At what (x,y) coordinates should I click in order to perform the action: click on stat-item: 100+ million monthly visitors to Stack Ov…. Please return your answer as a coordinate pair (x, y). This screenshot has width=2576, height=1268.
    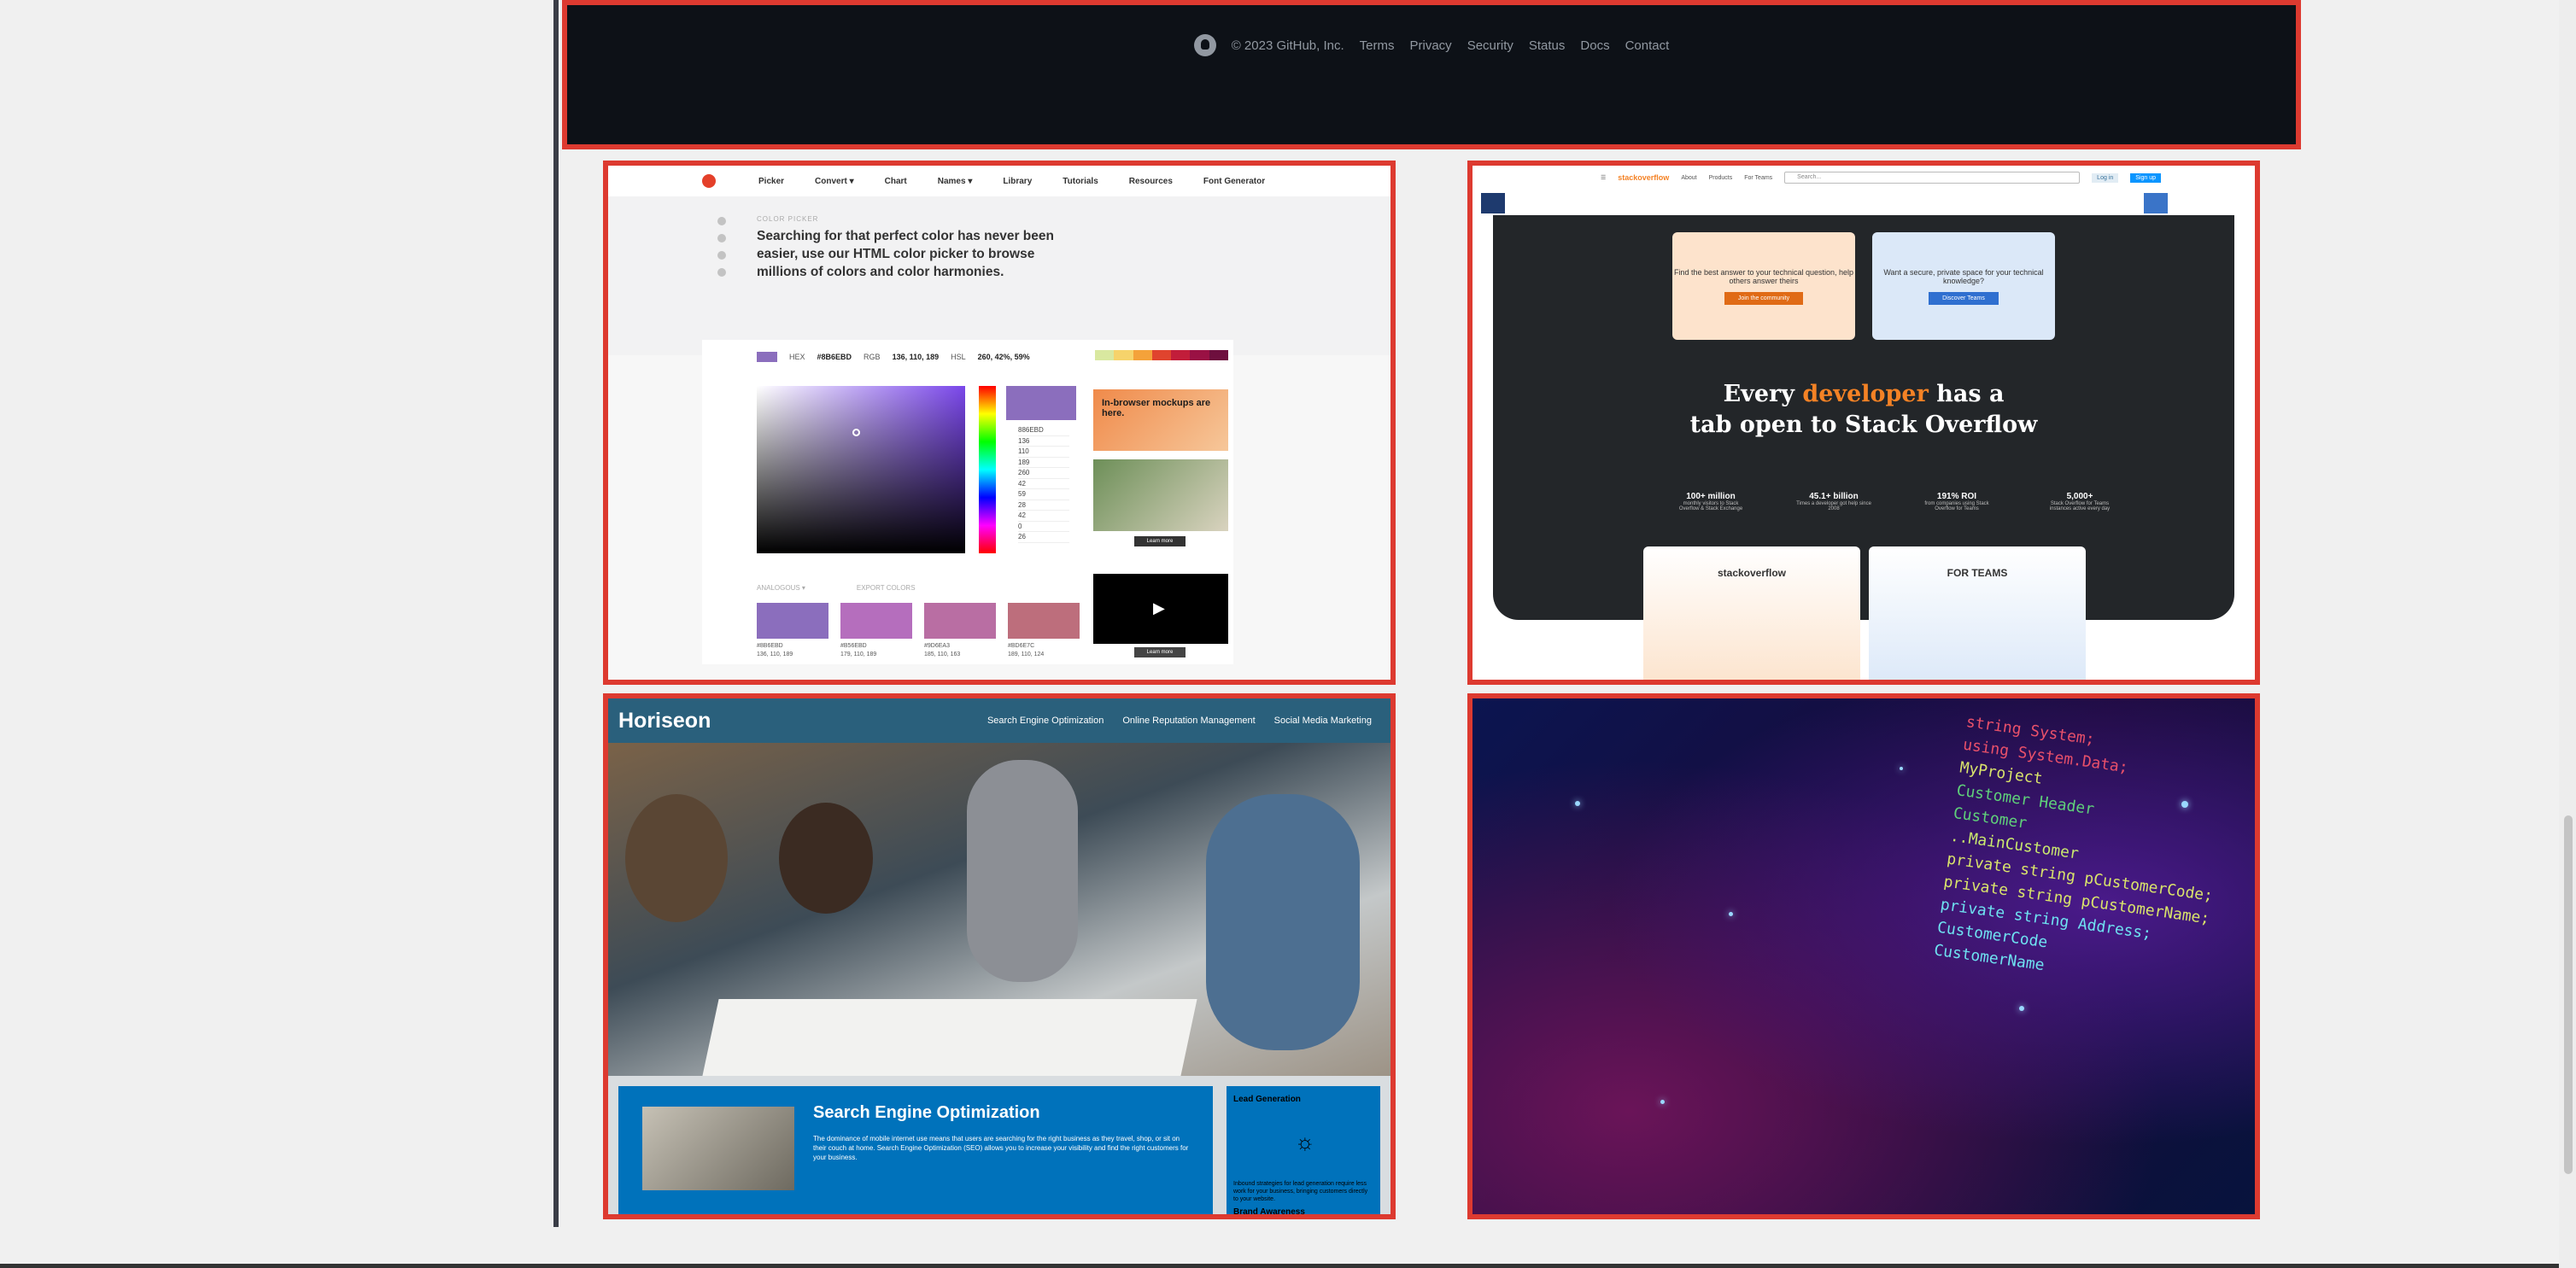
    Looking at the image, I should click on (1710, 502).